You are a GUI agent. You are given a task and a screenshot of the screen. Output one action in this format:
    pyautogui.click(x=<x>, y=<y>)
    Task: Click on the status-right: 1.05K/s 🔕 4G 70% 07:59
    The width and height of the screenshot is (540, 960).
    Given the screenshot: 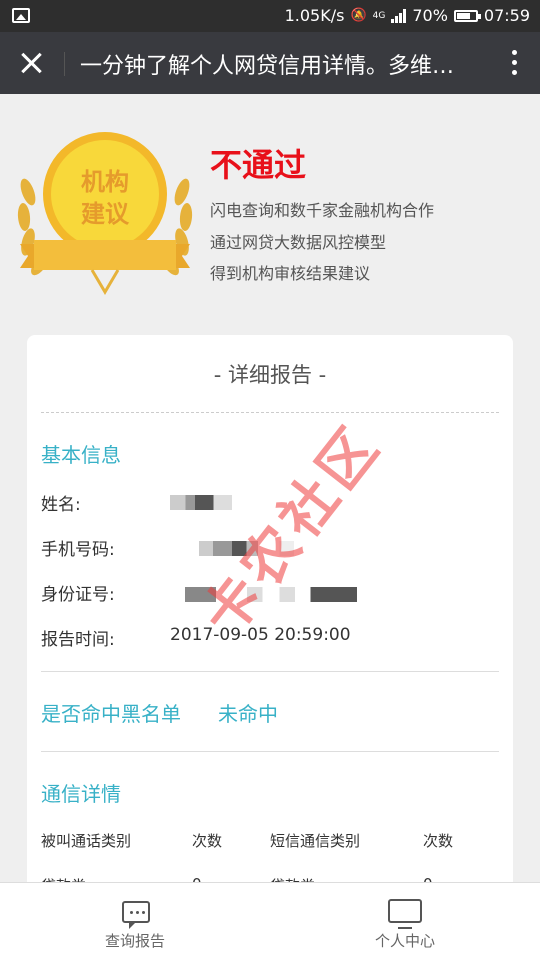 What is the action you would take?
    pyautogui.click(x=407, y=15)
    